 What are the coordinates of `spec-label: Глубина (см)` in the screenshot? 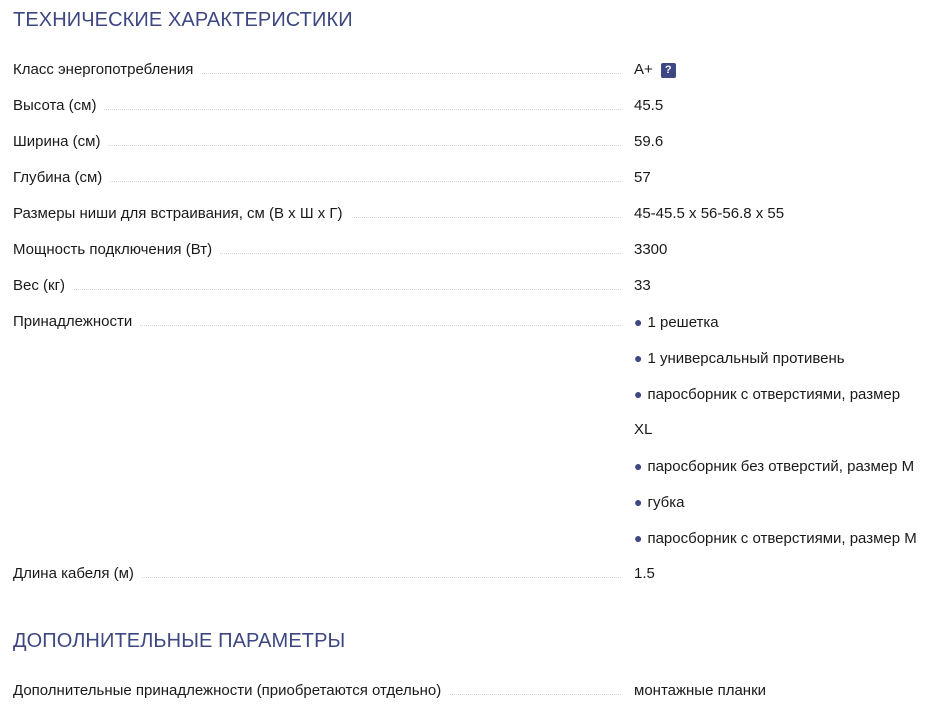 It's located at (62, 178).